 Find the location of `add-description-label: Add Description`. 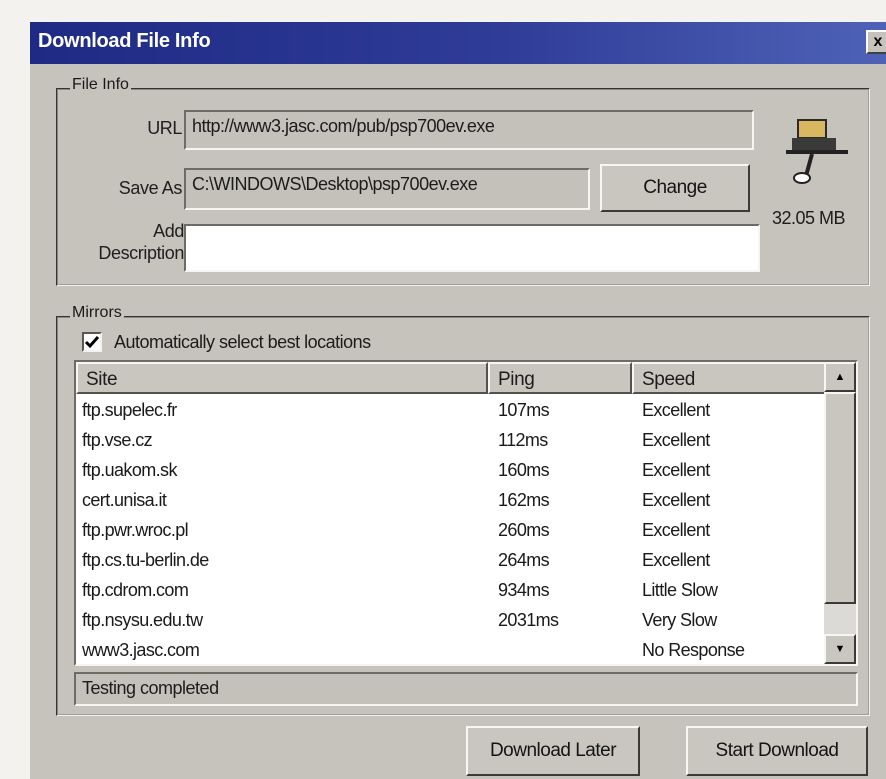

add-description-label: Add Description is located at coordinates (122, 242).